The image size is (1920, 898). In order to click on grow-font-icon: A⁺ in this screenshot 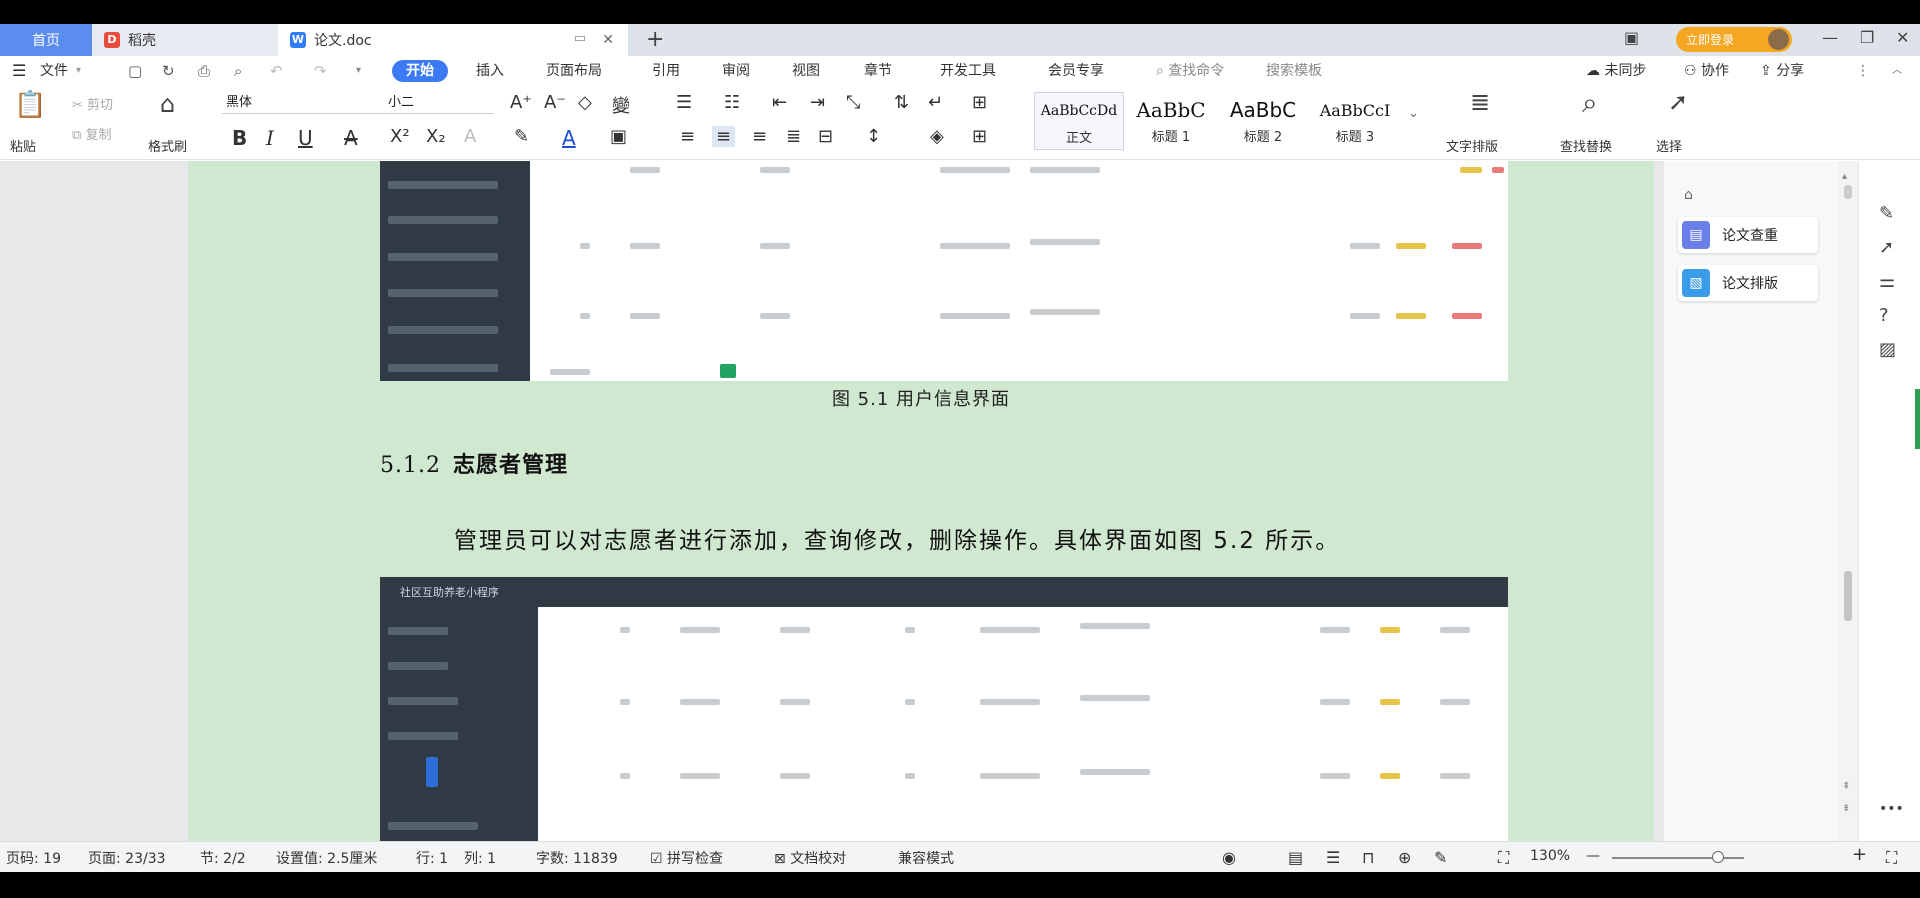, I will do `click(521, 102)`.